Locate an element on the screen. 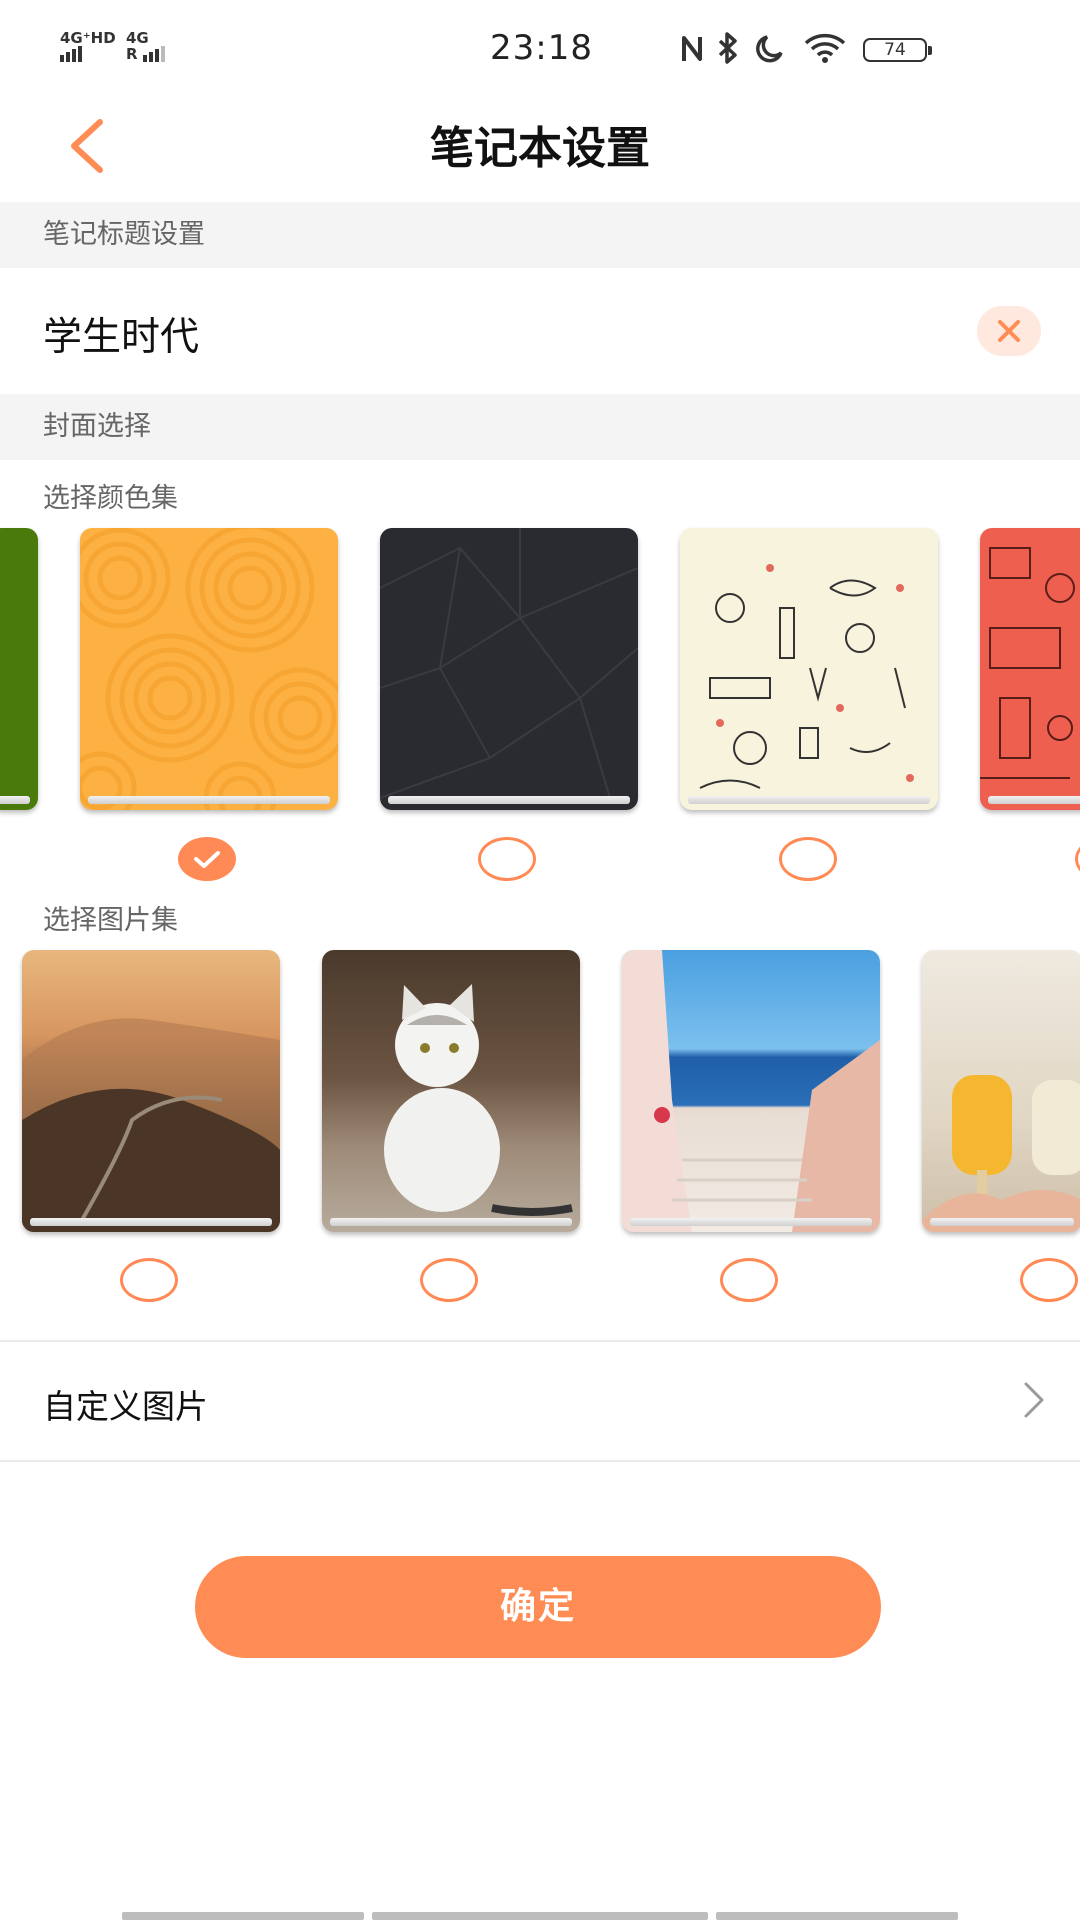 This screenshot has height=1920, width=1080. color-cover-orange-swirl-radio is located at coordinates (207, 859).